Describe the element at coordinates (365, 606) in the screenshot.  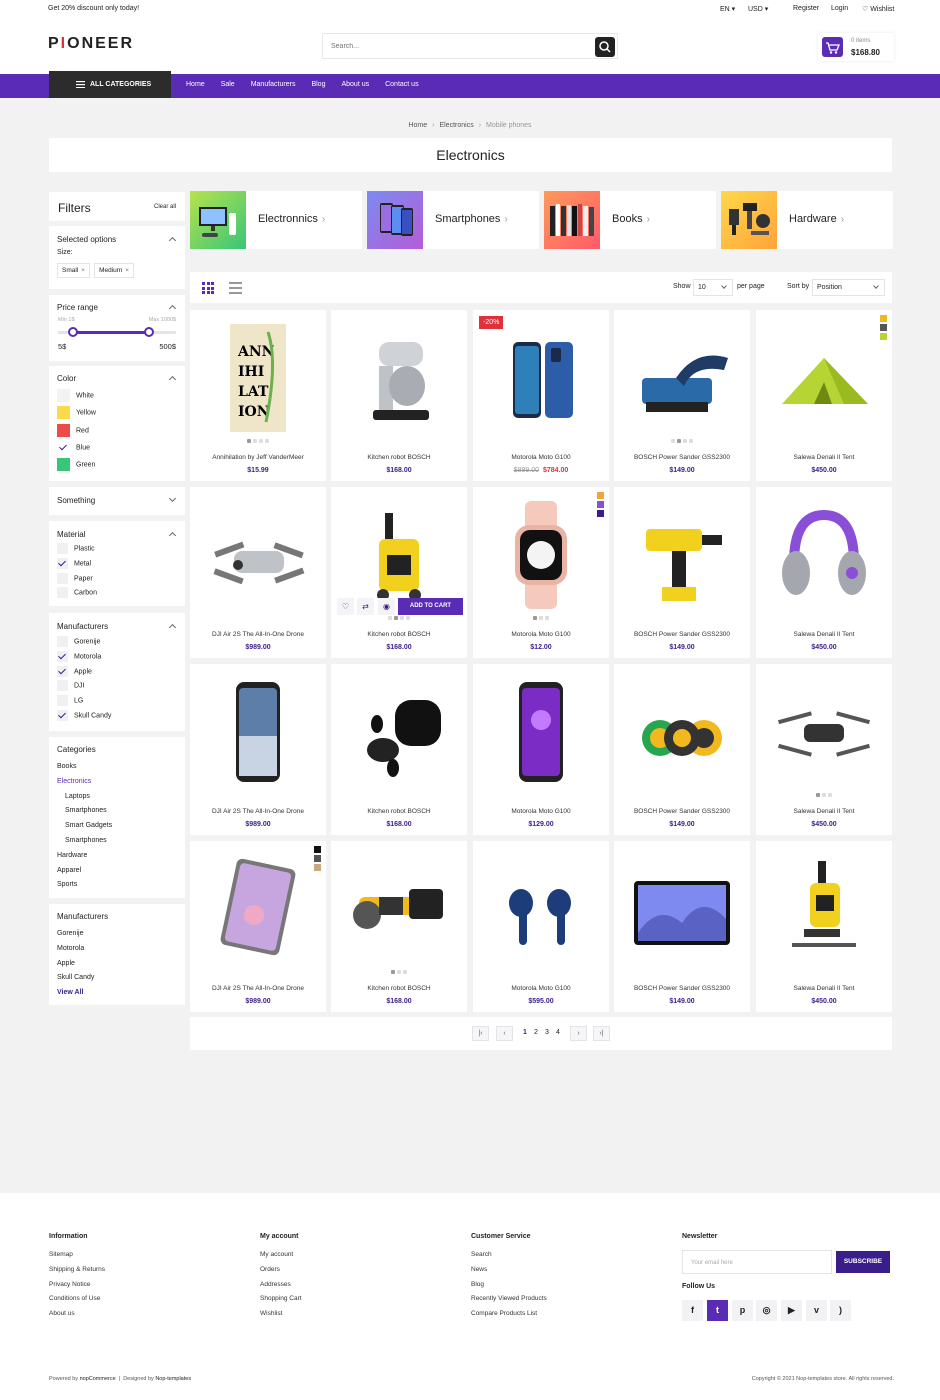
I see `compare-icon: ⇄` at that location.